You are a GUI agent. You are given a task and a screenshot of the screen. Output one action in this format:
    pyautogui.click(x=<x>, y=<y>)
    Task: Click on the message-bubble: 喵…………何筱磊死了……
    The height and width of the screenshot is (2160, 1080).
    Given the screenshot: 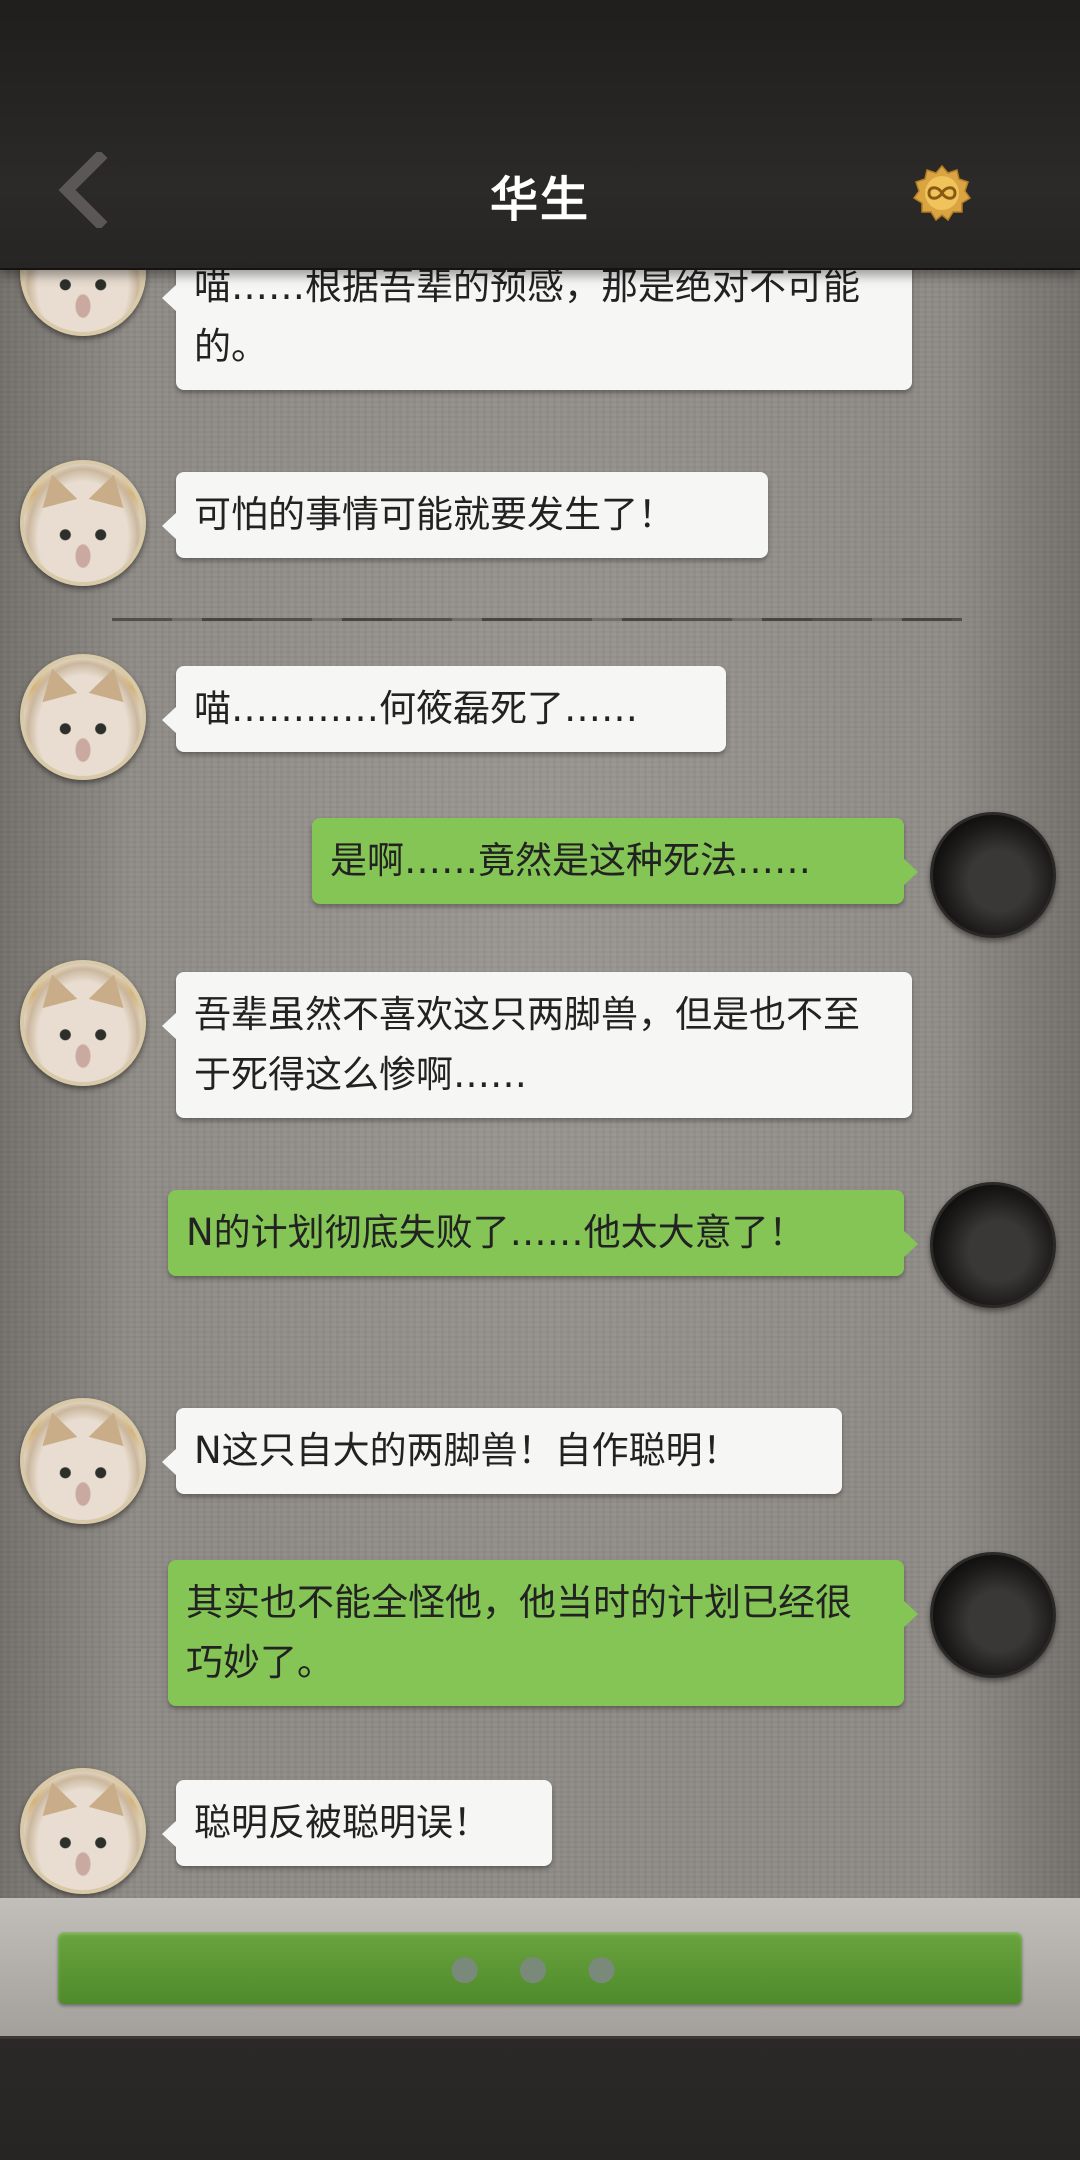 What is the action you would take?
    pyautogui.click(x=444, y=709)
    